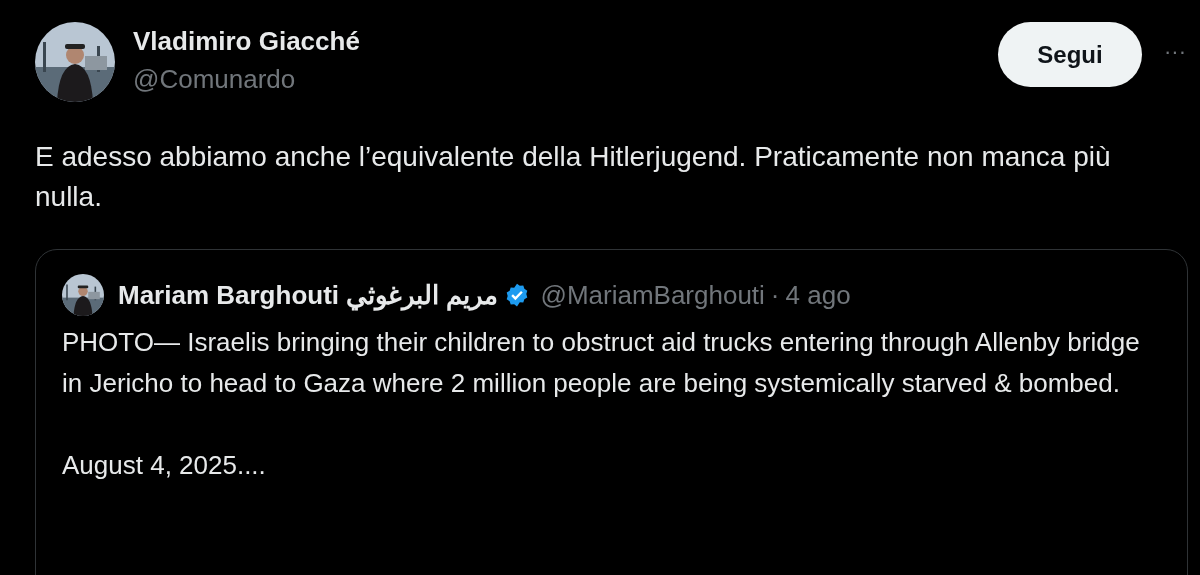 The image size is (1200, 575). Describe the element at coordinates (246, 79) in the screenshot. I see `author-handle: @Comunardo` at that location.